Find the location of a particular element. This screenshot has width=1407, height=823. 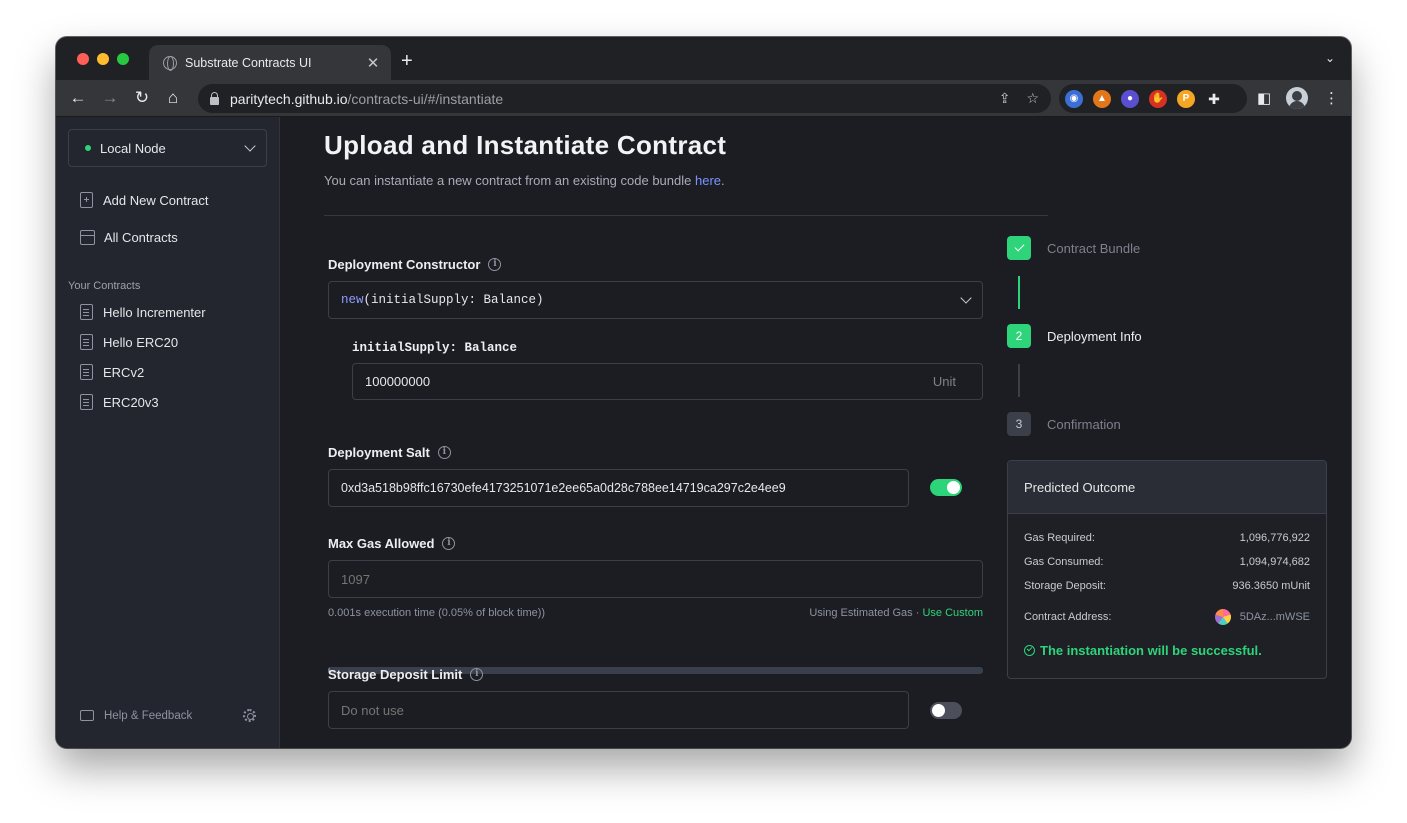

max-gas-label: Max Gas Allowed i is located at coordinates (392, 543).